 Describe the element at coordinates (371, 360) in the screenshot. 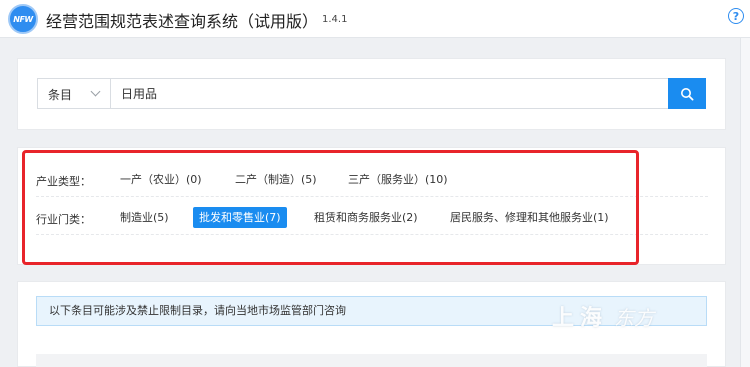

I see `result-list` at that location.